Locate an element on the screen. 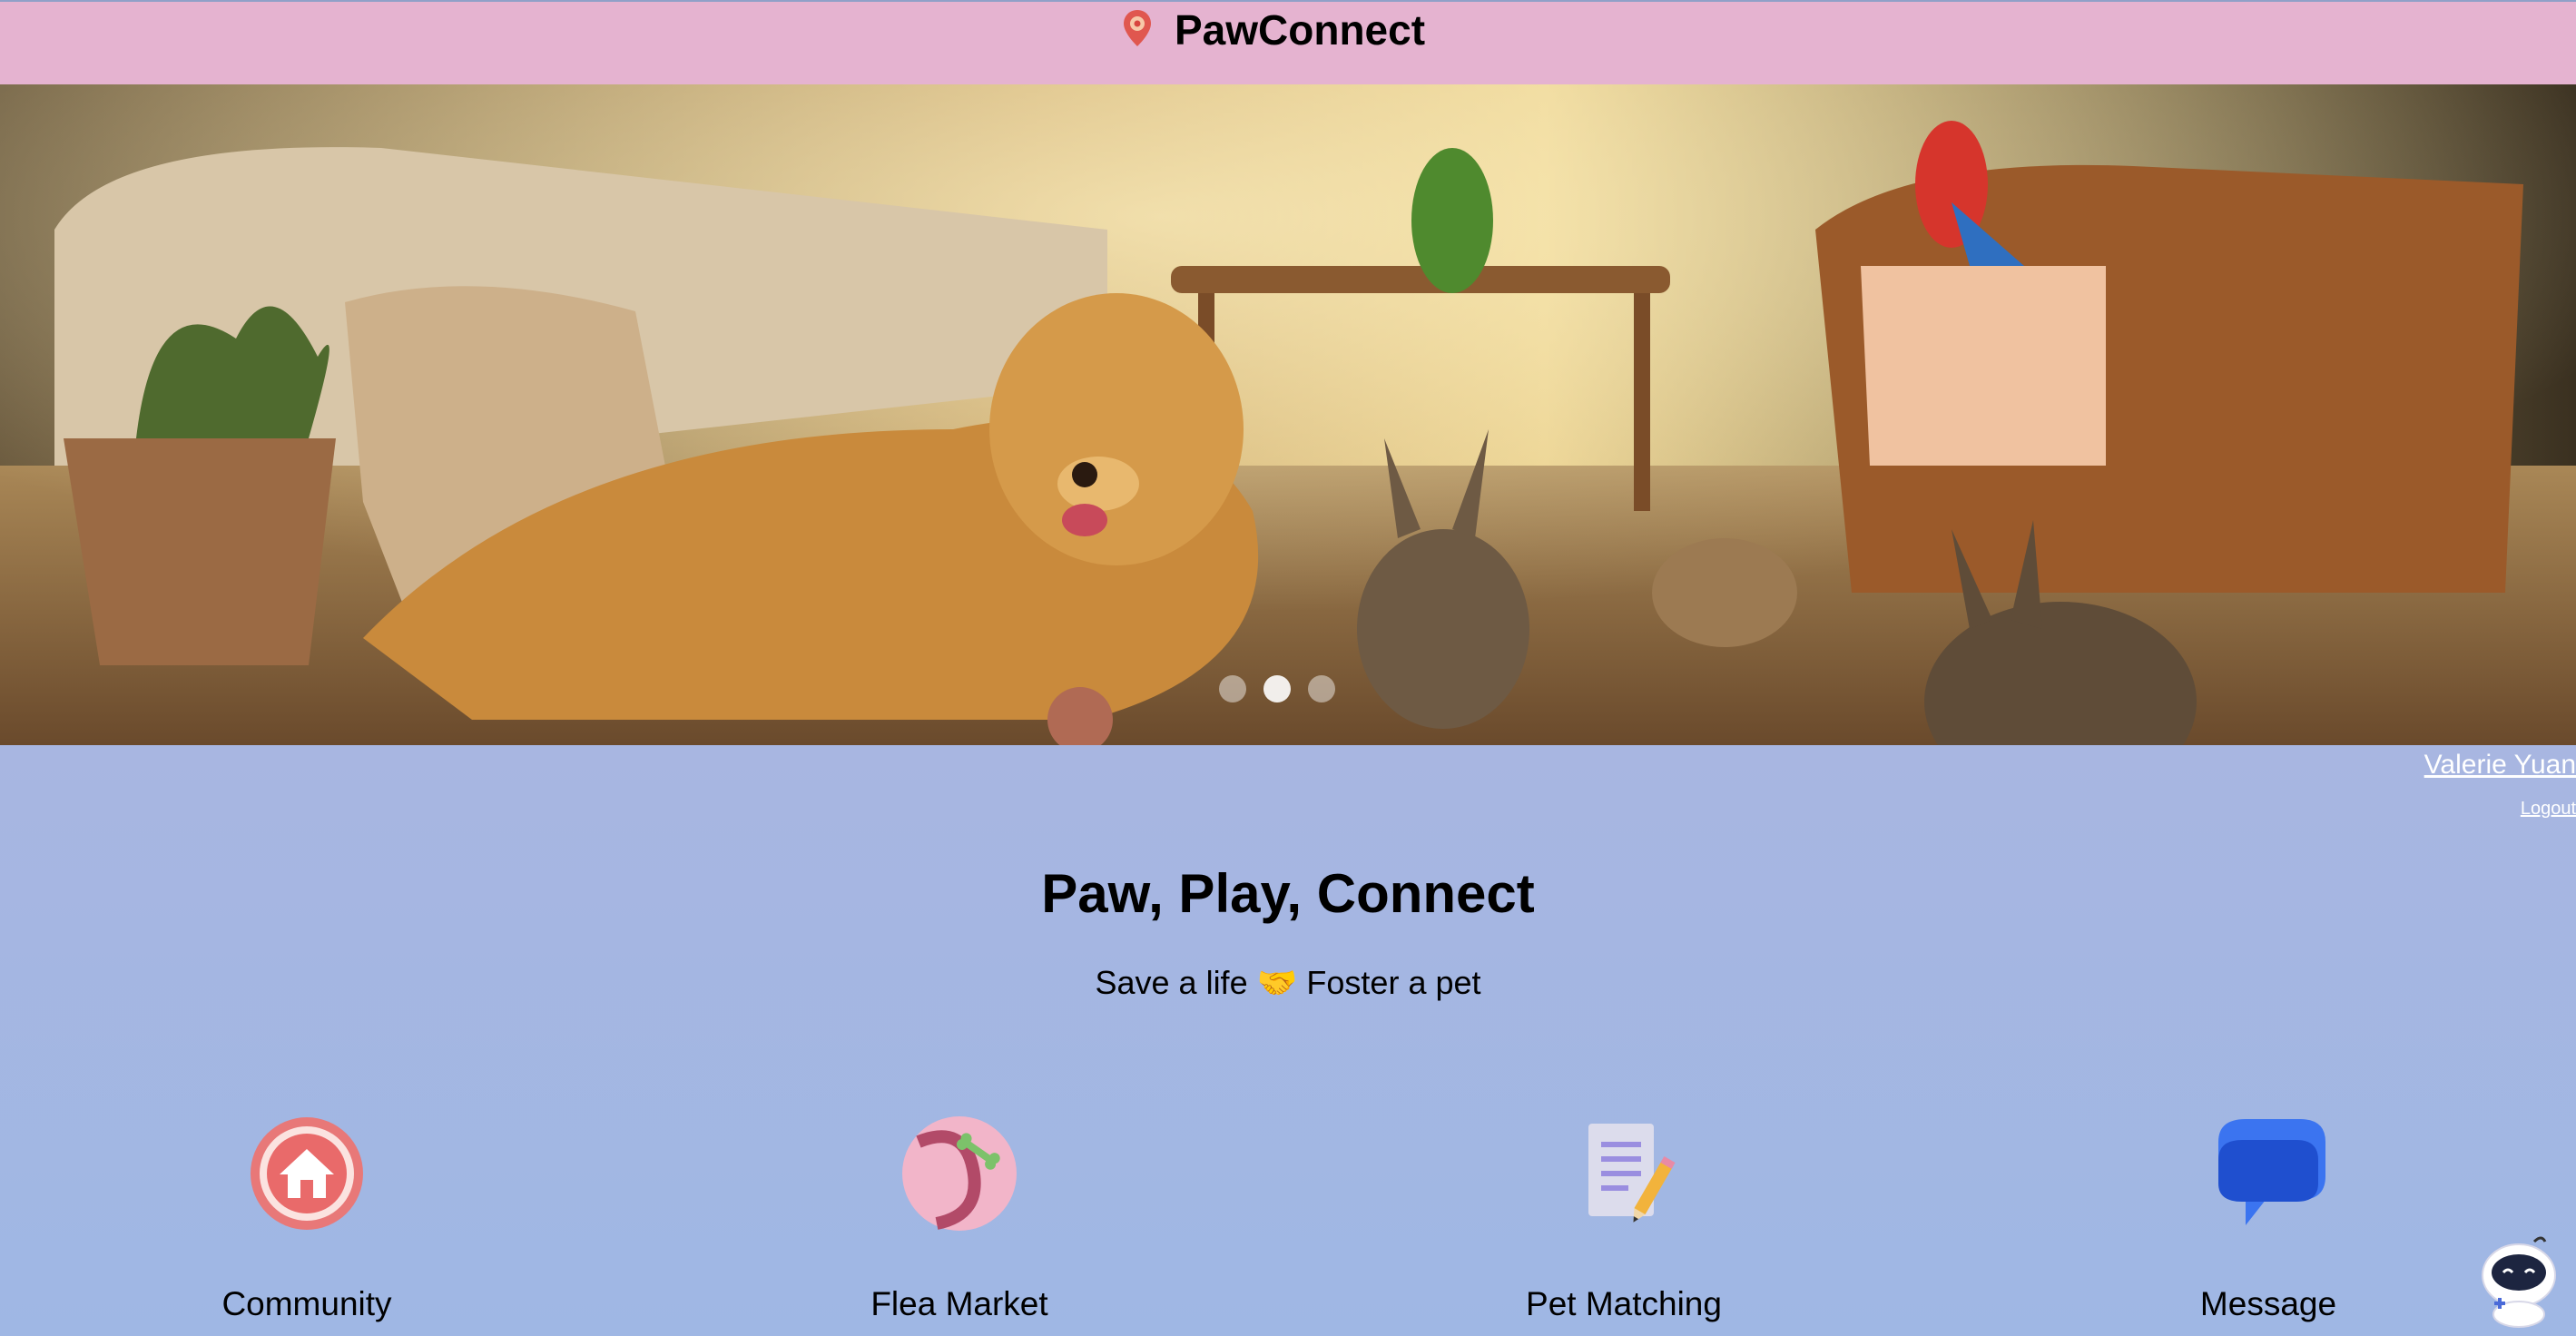 Image resolution: width=2576 pixels, height=1336 pixels. top-bar: PawConnect is located at coordinates (1288, 42).